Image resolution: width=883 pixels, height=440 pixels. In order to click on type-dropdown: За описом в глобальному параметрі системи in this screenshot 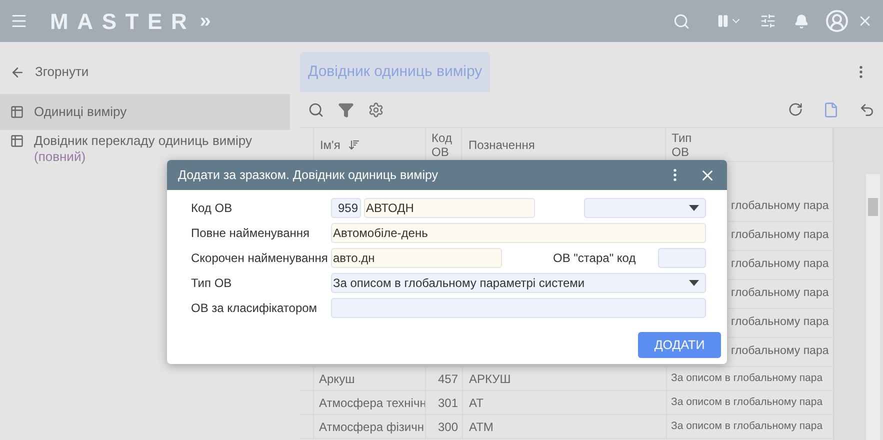, I will do `click(518, 283)`.